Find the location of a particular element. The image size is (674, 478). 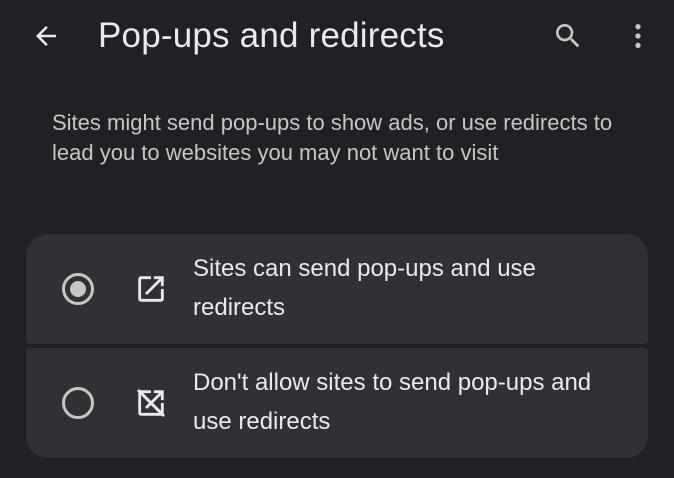

open-in-new-off-icon is located at coordinates (151, 403).